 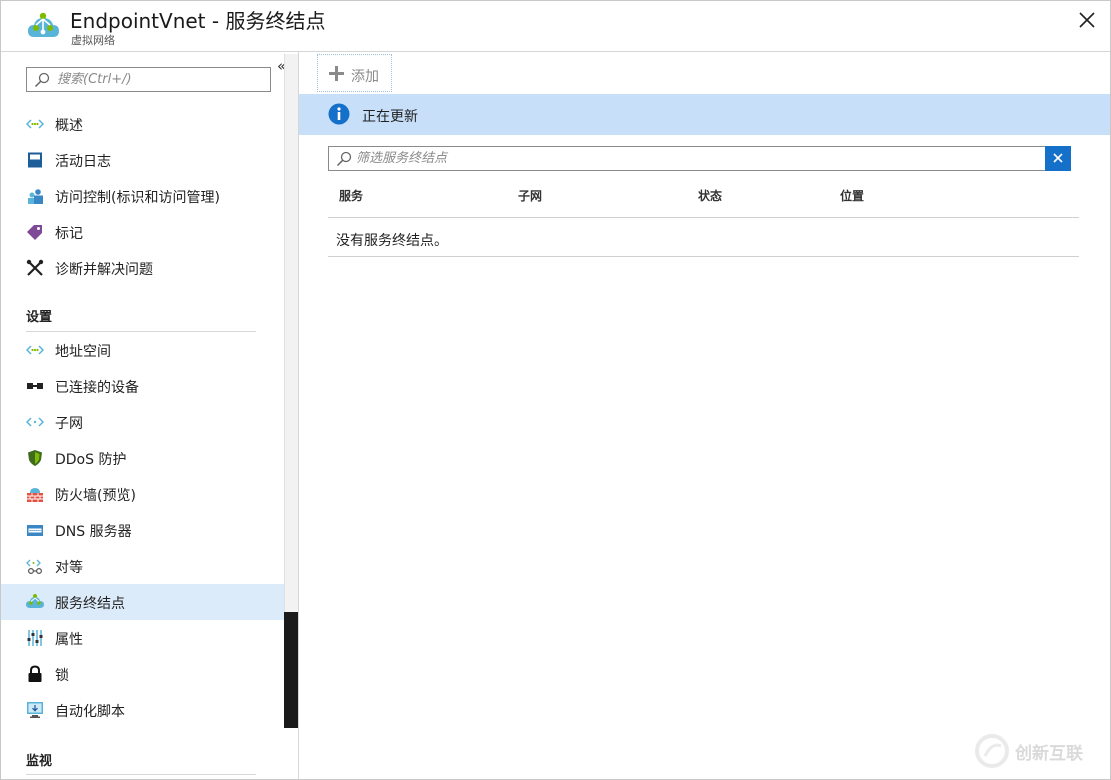 I want to click on firewall-icon, so click(x=35, y=495).